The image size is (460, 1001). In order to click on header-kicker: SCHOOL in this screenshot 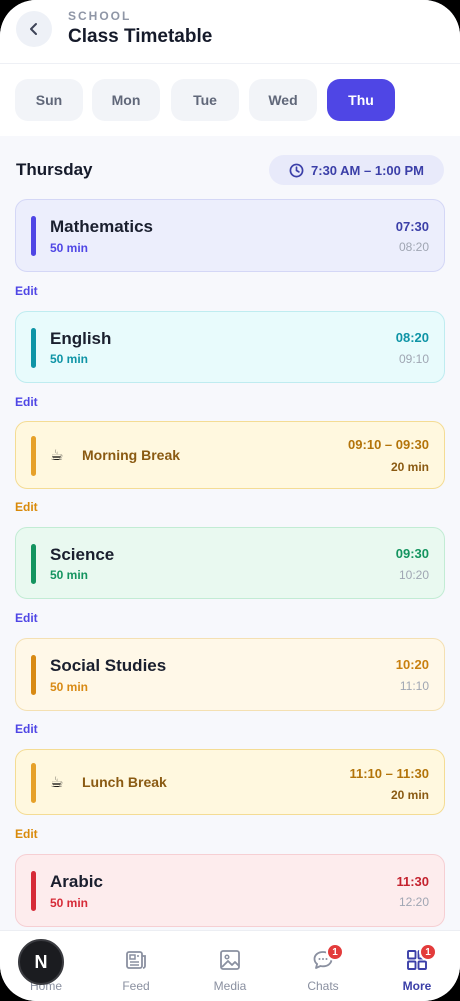, I will do `click(100, 16)`.